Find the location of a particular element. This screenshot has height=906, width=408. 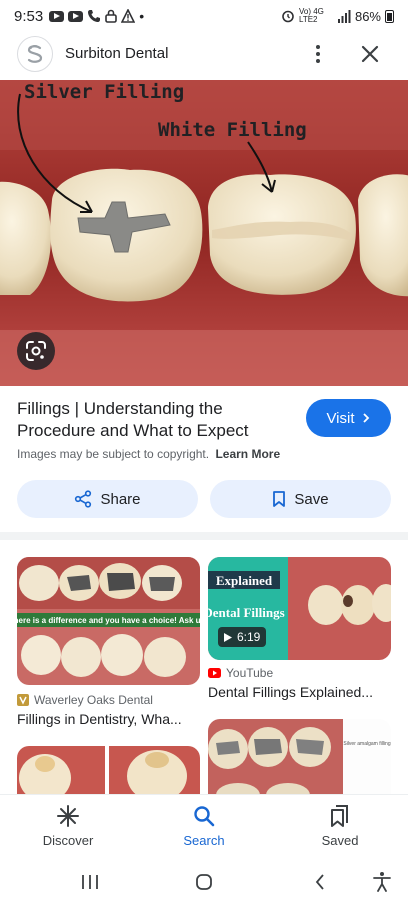

copyright-text: Images may be subject to copyright. is located at coordinates (113, 454).